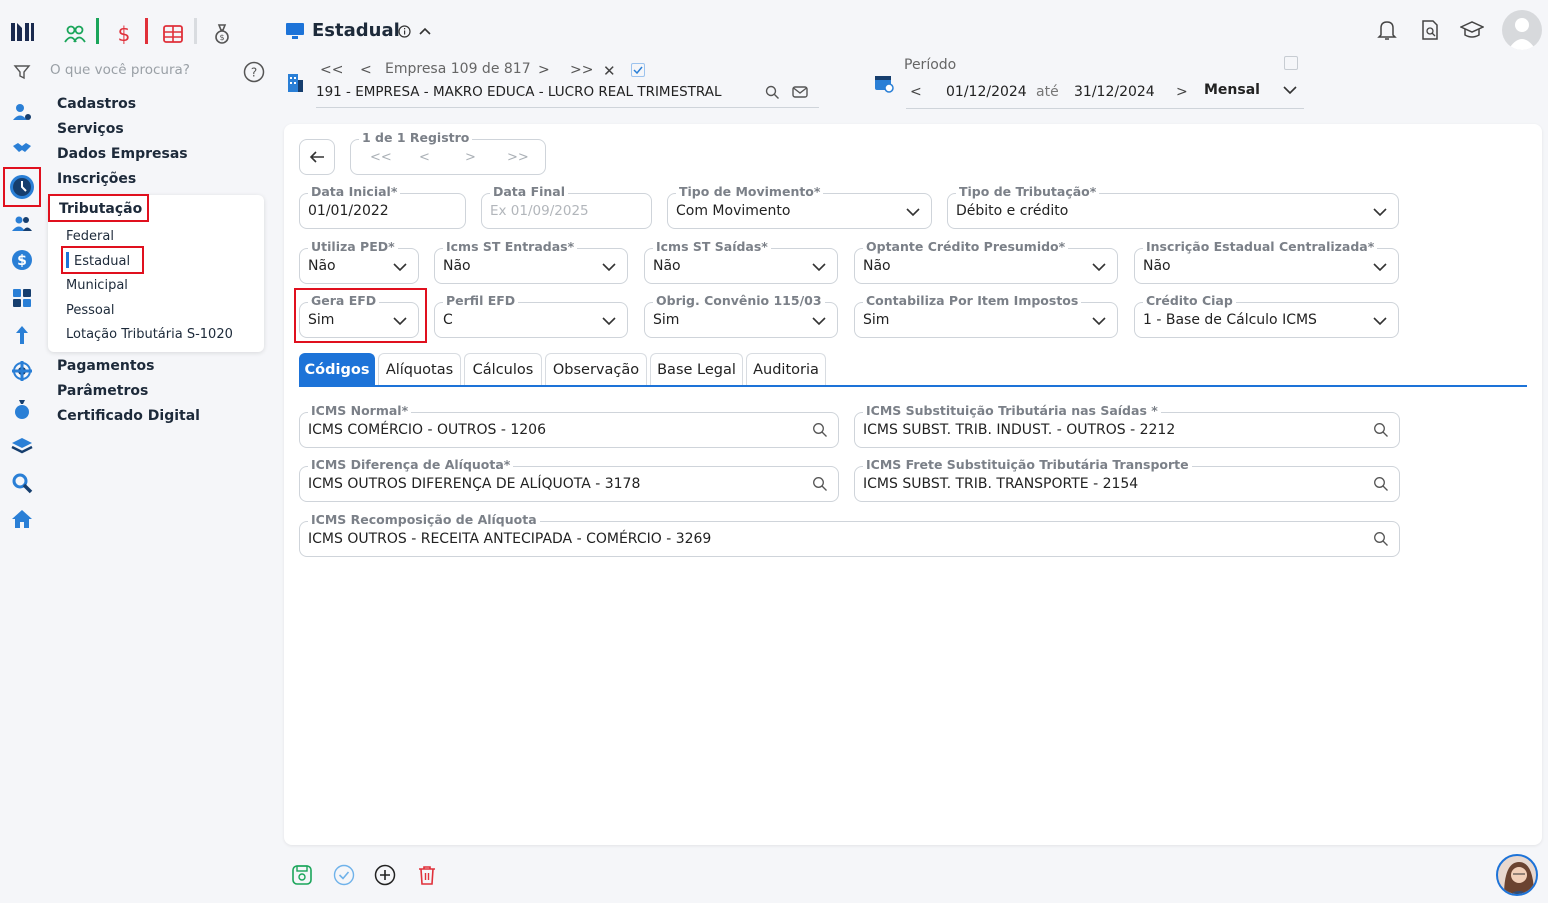  Describe the element at coordinates (1266, 315) in the screenshot. I see `credito-ciap-select: Crédito Ciap 1 - Base de Cálculo ICMS` at that location.